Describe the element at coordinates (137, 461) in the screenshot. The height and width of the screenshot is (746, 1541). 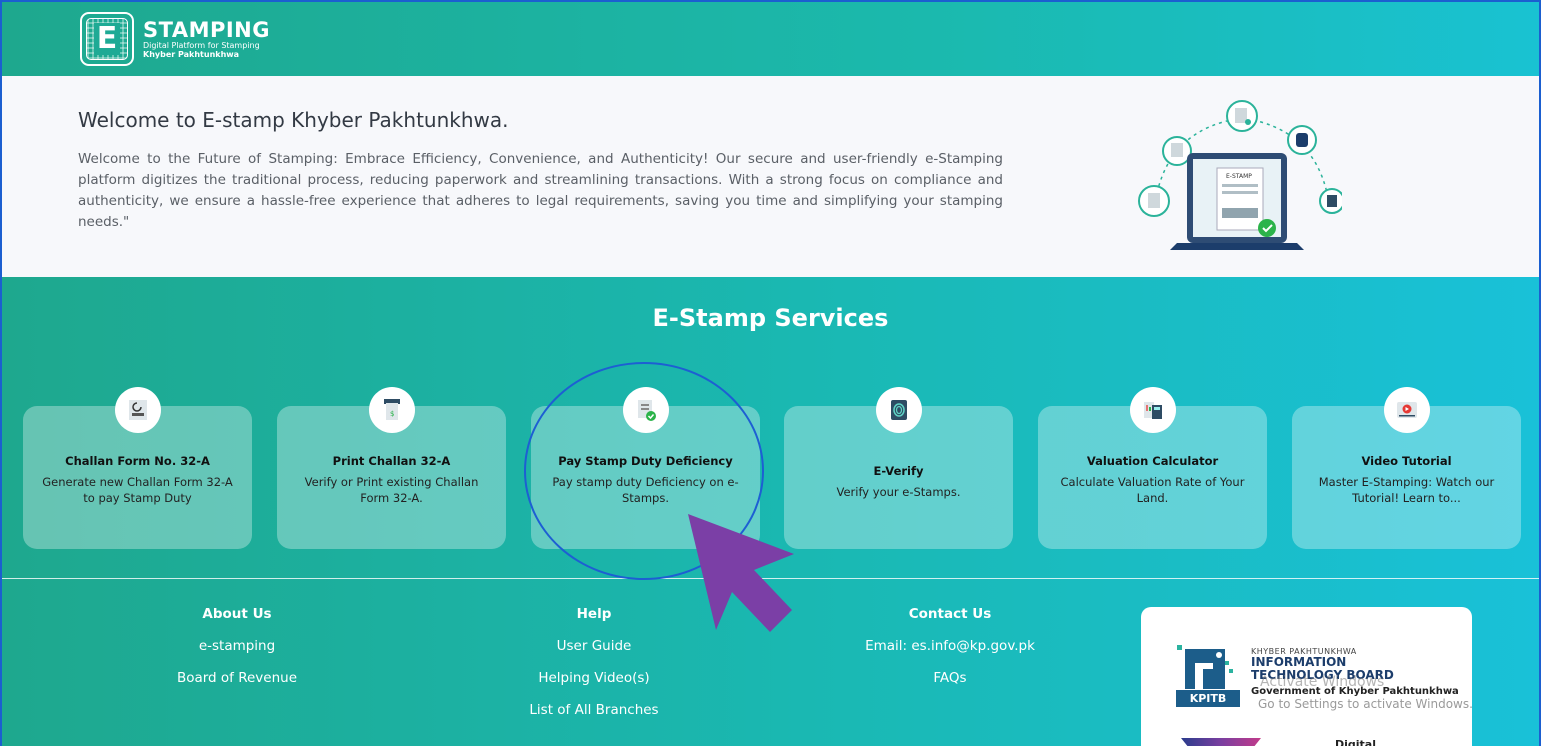
I see `card-title: Challan Form No. 32-A` at that location.